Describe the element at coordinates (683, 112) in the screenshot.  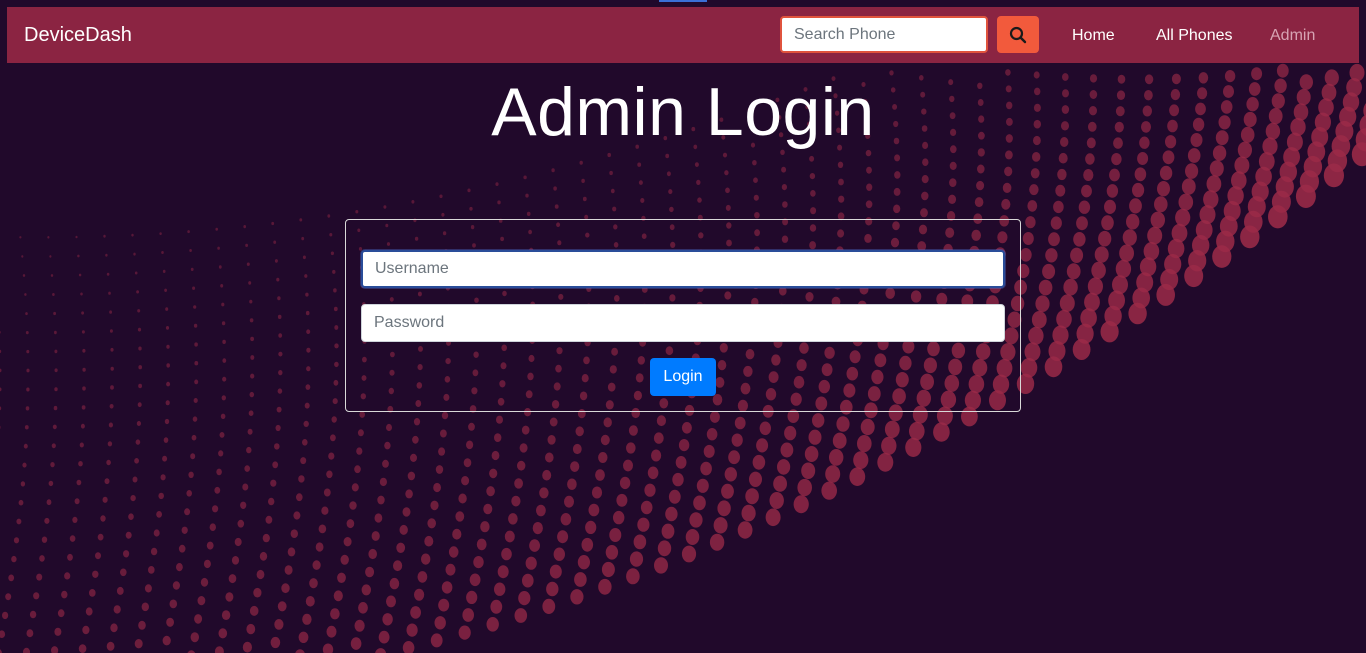
I see `page-title: Admin Login` at that location.